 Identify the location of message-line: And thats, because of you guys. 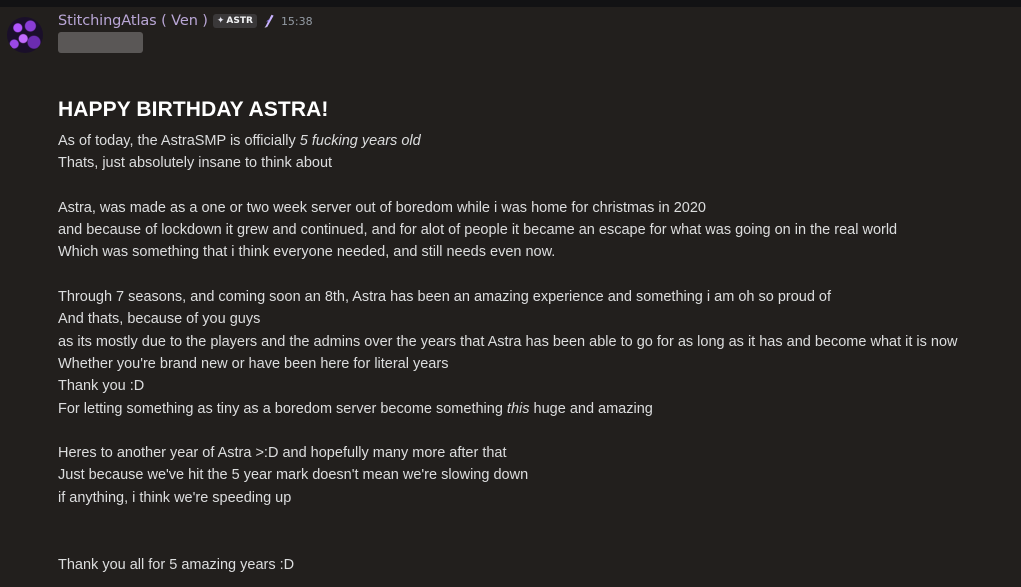
(159, 319).